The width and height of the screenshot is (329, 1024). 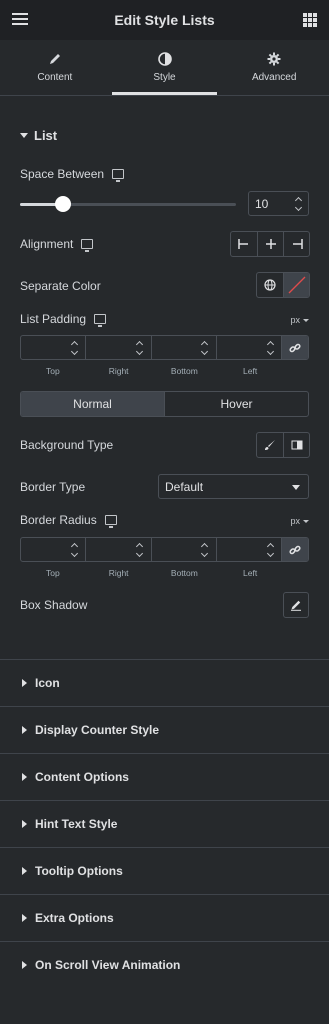 I want to click on section-list-toggle: List, so click(x=164, y=135).